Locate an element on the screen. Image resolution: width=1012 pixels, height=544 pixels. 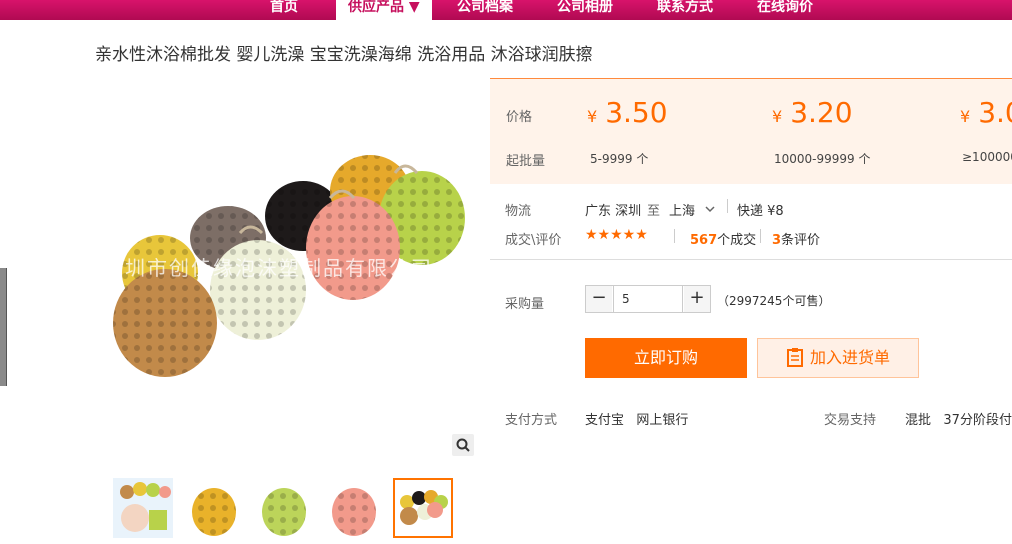
quantity-stepper: − 5 + is located at coordinates (648, 299).